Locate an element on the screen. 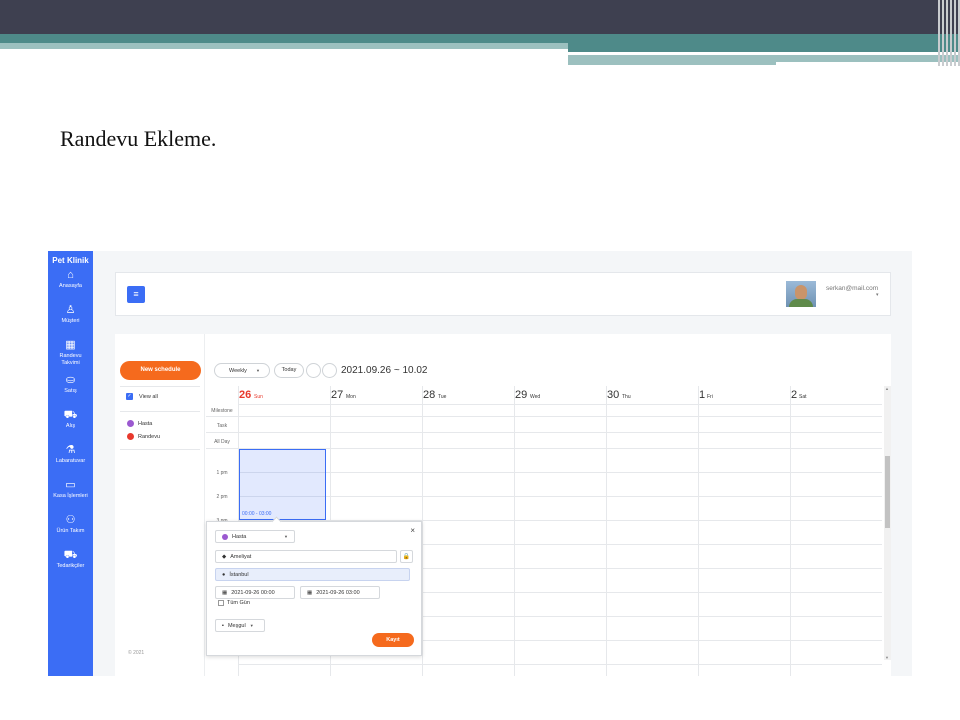 This screenshot has height=720, width=960. start-date-value: 2021-09-26 00:00 is located at coordinates (253, 592).